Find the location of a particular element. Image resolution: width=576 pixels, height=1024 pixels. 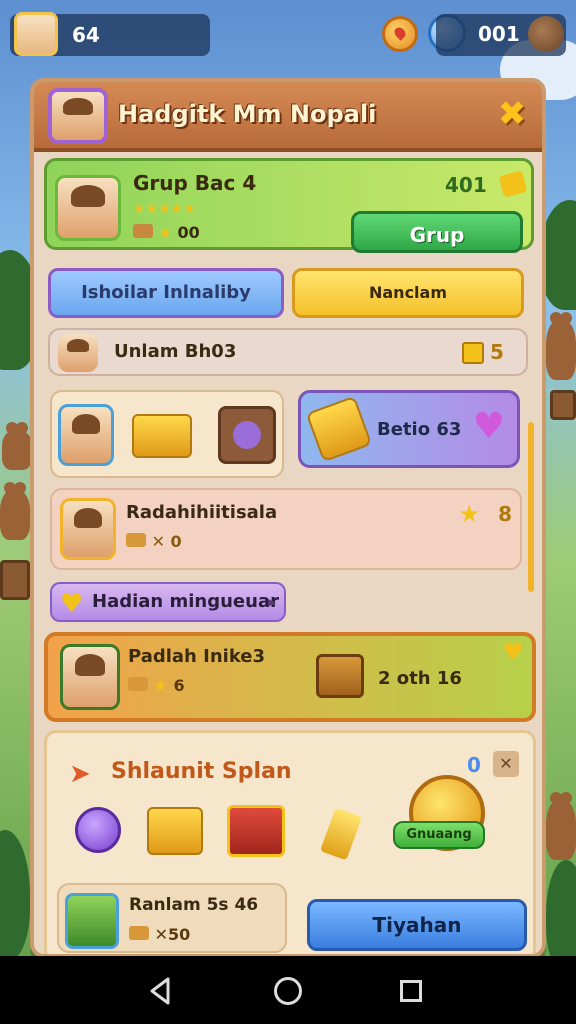

gold-ticket-icon is located at coordinates (339, 429).